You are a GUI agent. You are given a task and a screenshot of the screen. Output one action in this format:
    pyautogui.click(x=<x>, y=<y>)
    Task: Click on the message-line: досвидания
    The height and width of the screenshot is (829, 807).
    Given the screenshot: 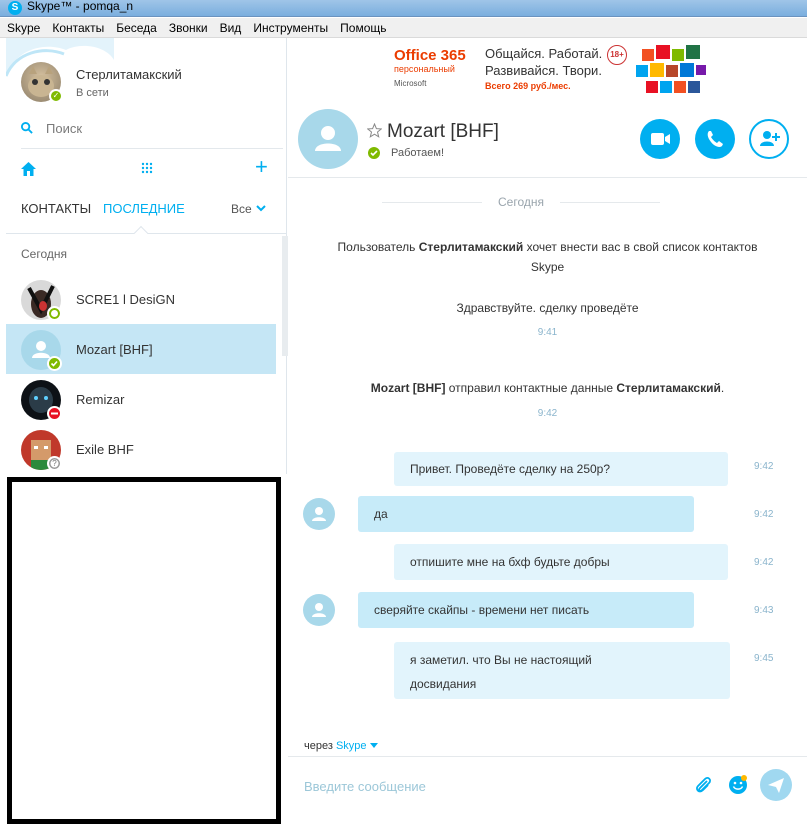 What is the action you would take?
    pyautogui.click(x=443, y=684)
    